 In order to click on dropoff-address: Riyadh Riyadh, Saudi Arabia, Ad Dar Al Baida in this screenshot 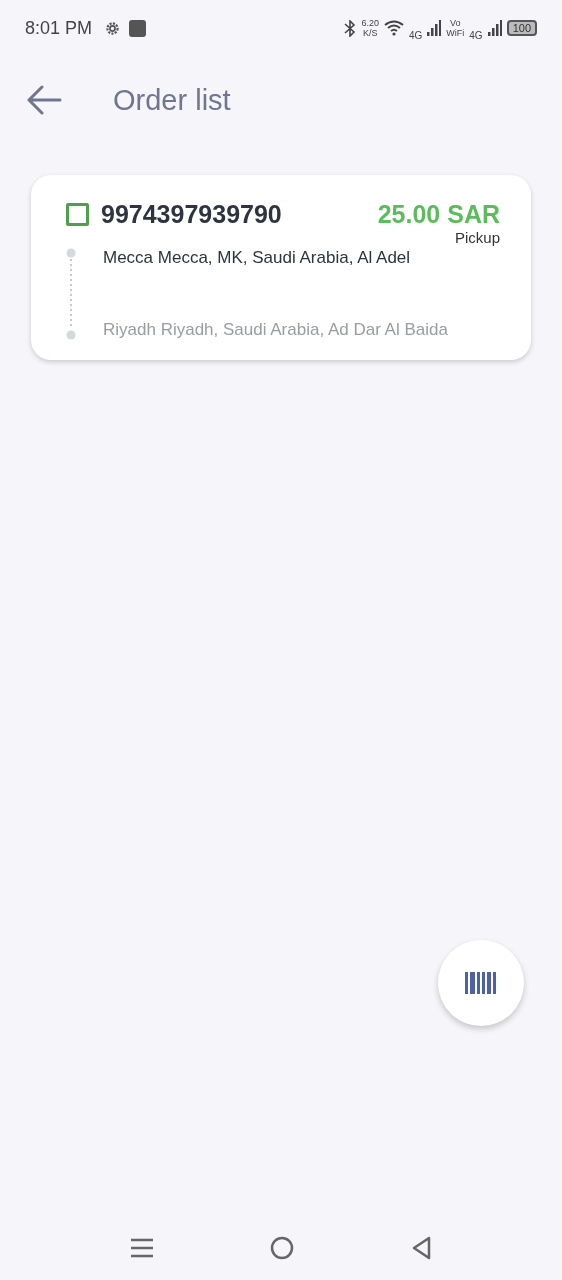, I will do `click(276, 330)`.